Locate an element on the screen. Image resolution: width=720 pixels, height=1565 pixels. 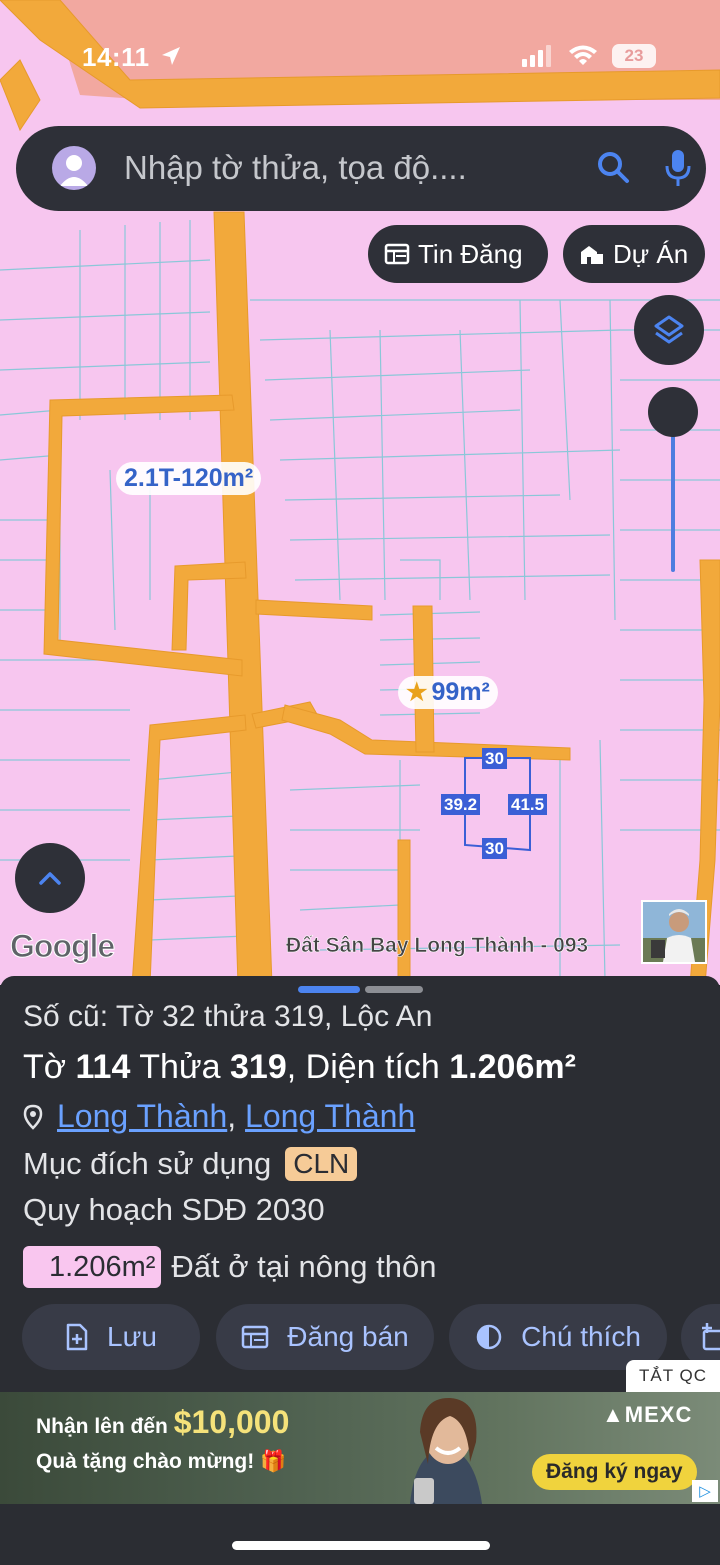
post-sale-button: Đăng bán is located at coordinates (325, 1337).